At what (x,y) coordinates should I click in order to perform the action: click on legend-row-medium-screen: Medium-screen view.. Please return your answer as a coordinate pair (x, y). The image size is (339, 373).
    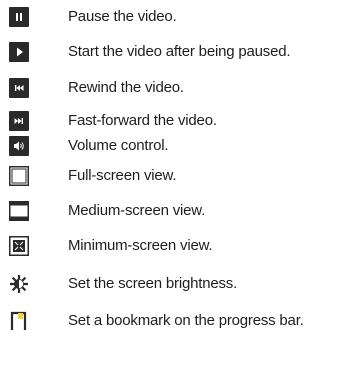
    Looking at the image, I should click on (169, 211).